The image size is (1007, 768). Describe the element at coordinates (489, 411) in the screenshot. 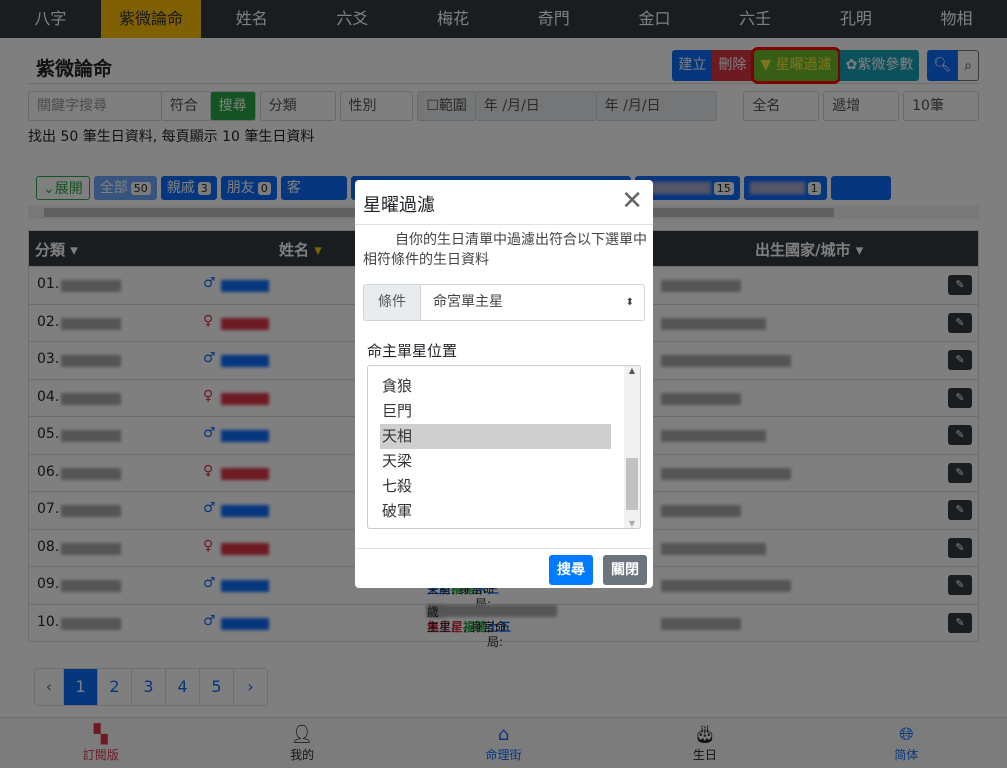

I see `star-option: 巨門` at that location.